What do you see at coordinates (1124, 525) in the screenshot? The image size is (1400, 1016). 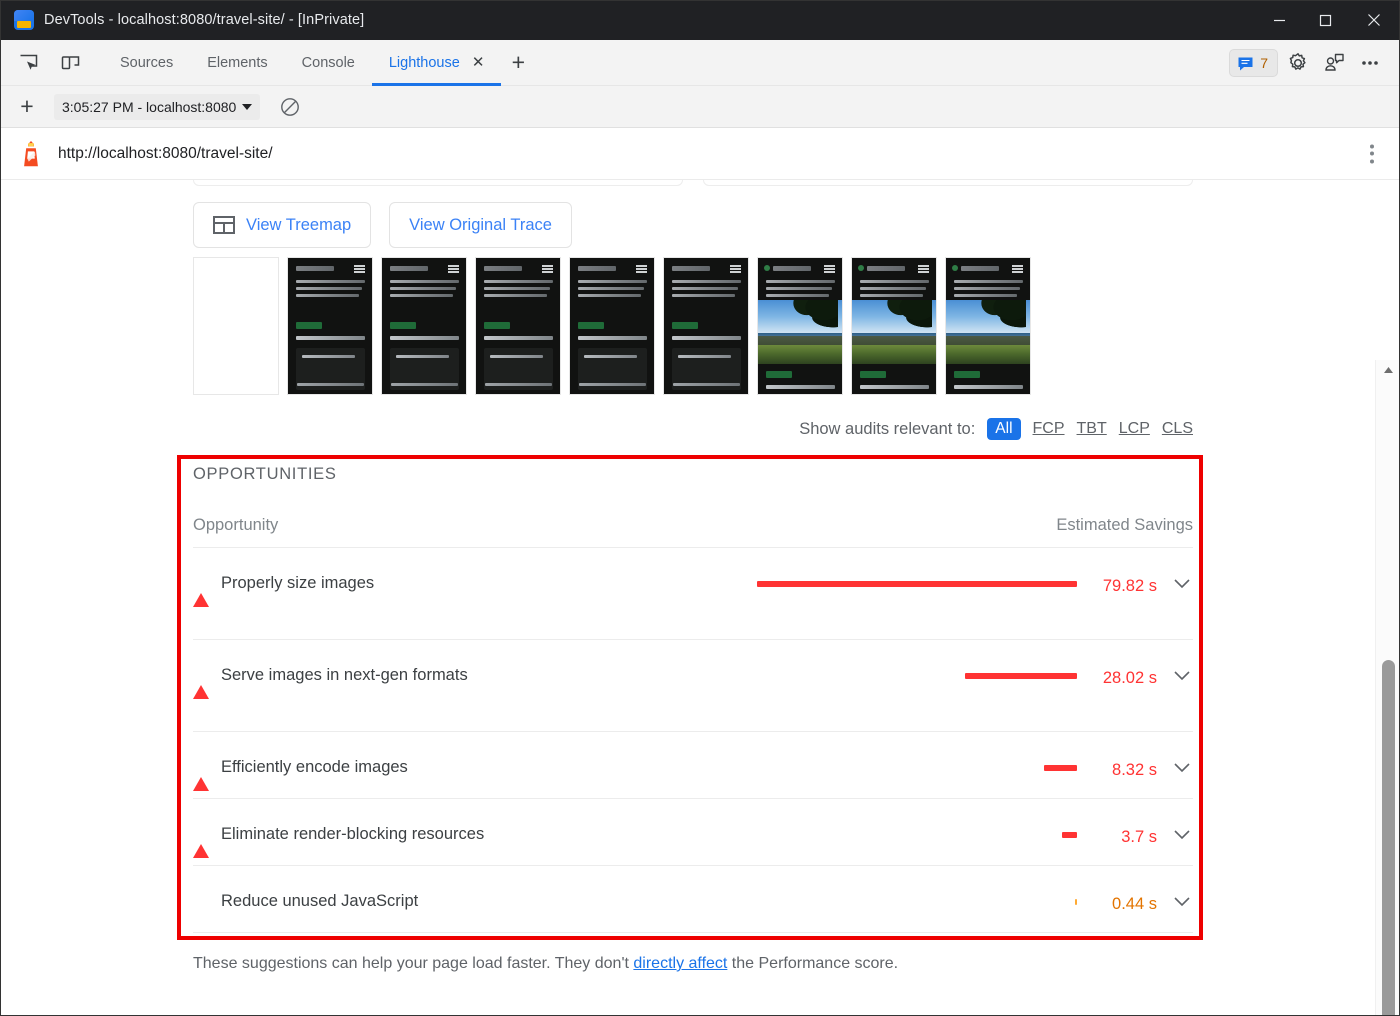 I see `column-estimated-savings: Estimated Savings` at bounding box center [1124, 525].